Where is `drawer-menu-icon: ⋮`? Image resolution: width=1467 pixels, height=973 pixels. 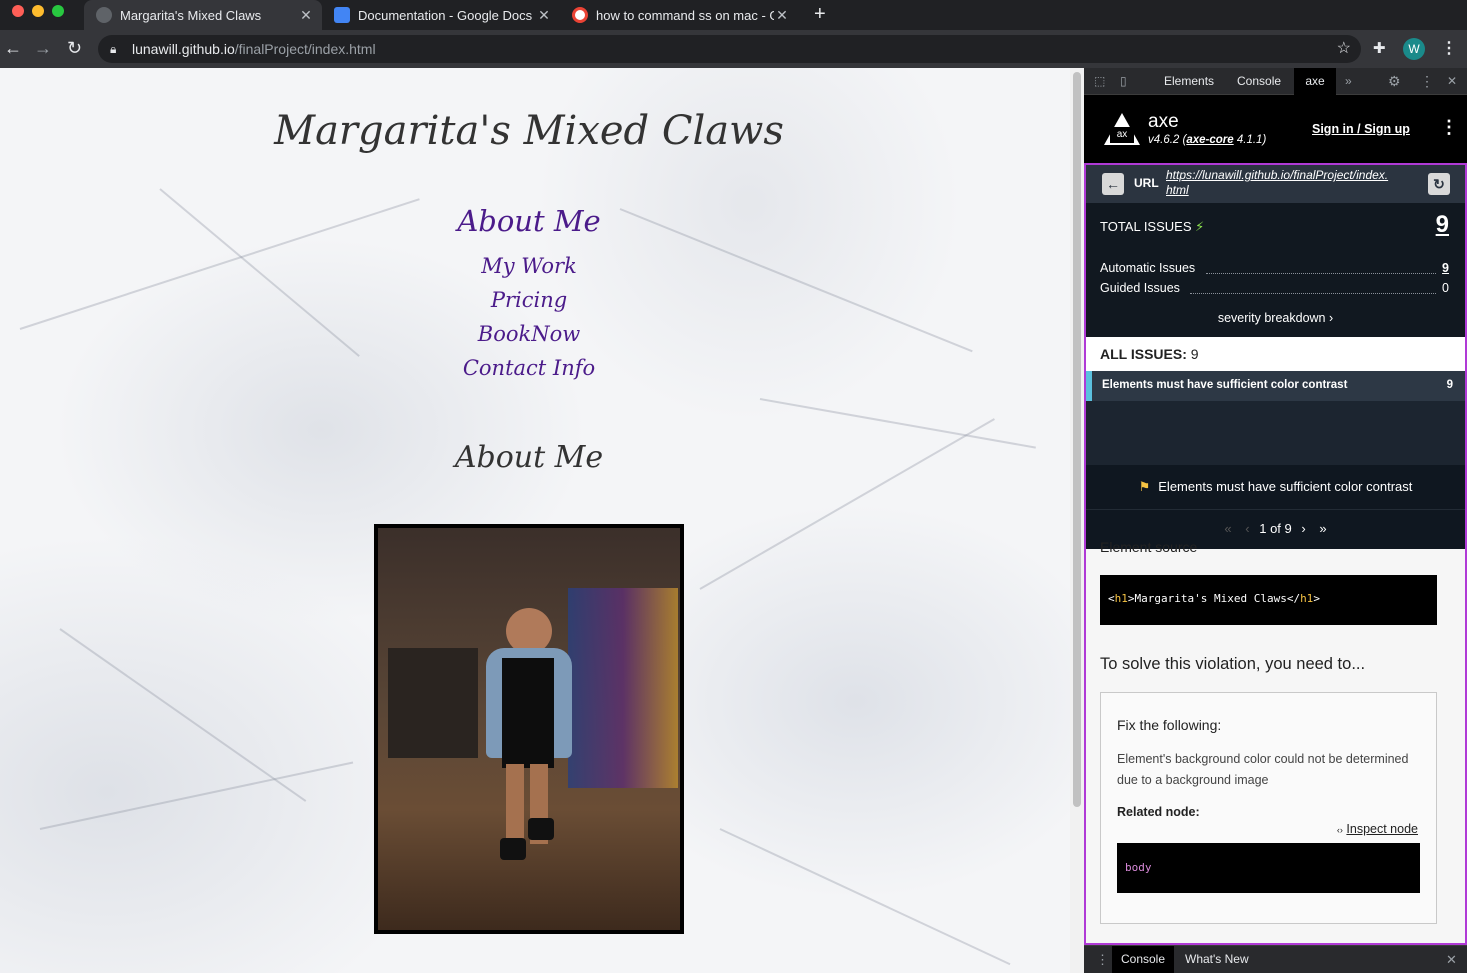
drawer-menu-icon: ⋮ is located at coordinates (1102, 960).